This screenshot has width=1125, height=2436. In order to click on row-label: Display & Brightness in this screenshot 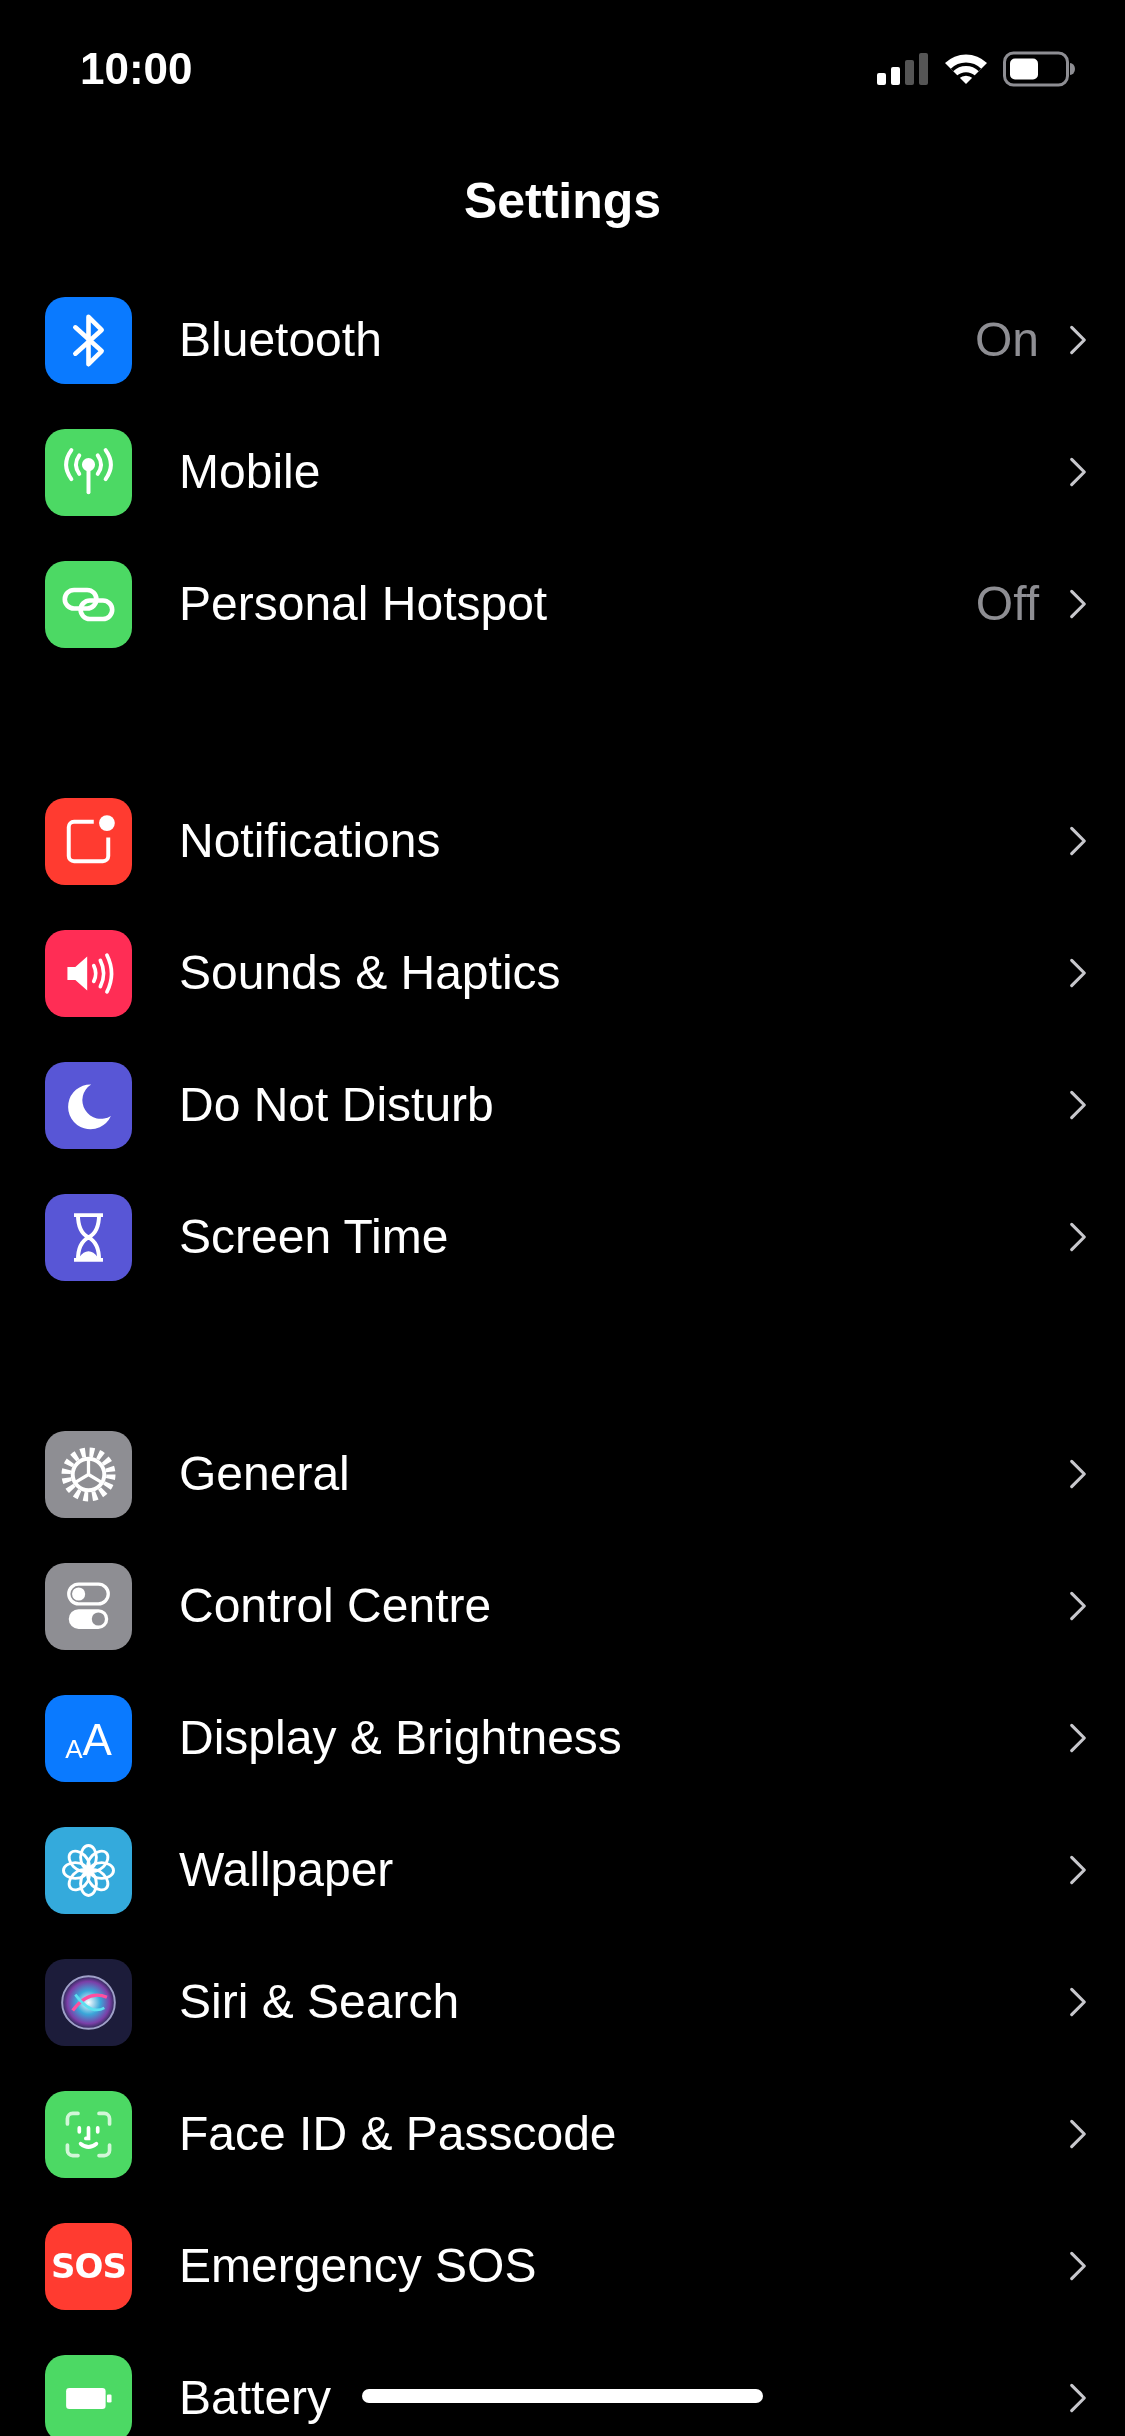, I will do `click(400, 1738)`.